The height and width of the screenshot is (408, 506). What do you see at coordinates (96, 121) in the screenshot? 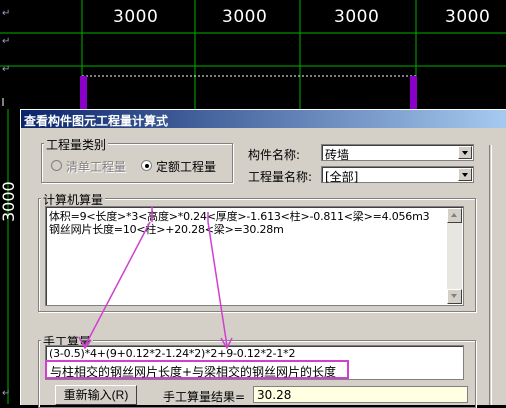
I see `dialog-title: 查看构件图元工程量计算式` at bounding box center [96, 121].